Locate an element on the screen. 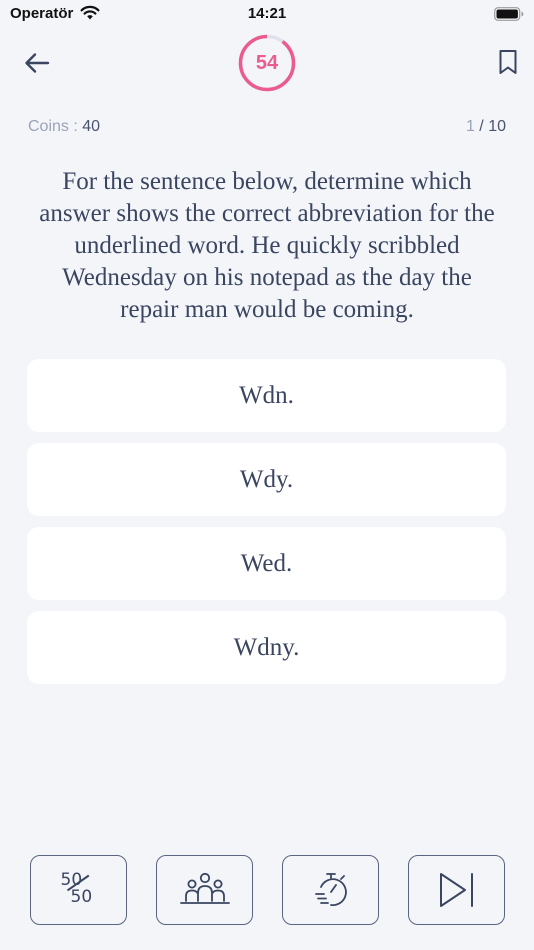 This screenshot has width=534, height=950. audience-icon is located at coordinates (204, 888).